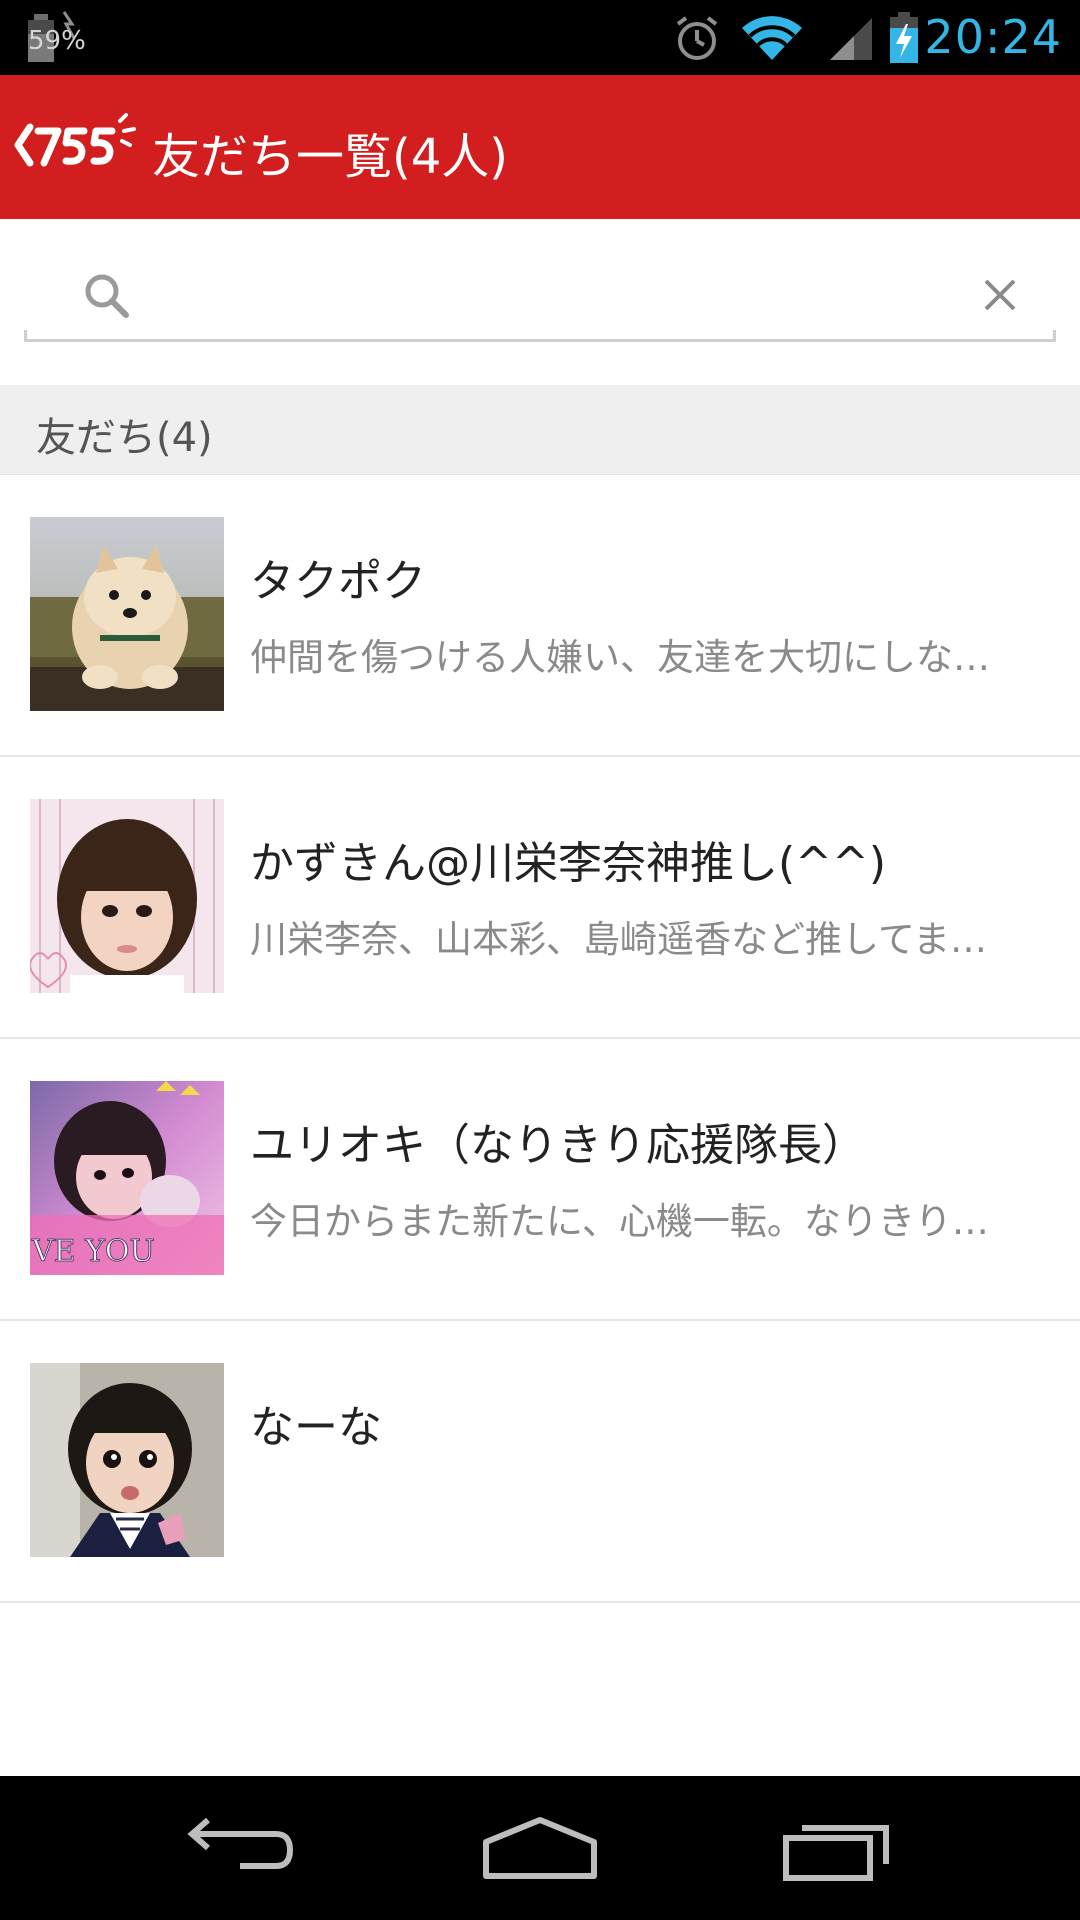  What do you see at coordinates (330, 157) in the screenshot?
I see `page-title: 友だち一覧(4人)` at bounding box center [330, 157].